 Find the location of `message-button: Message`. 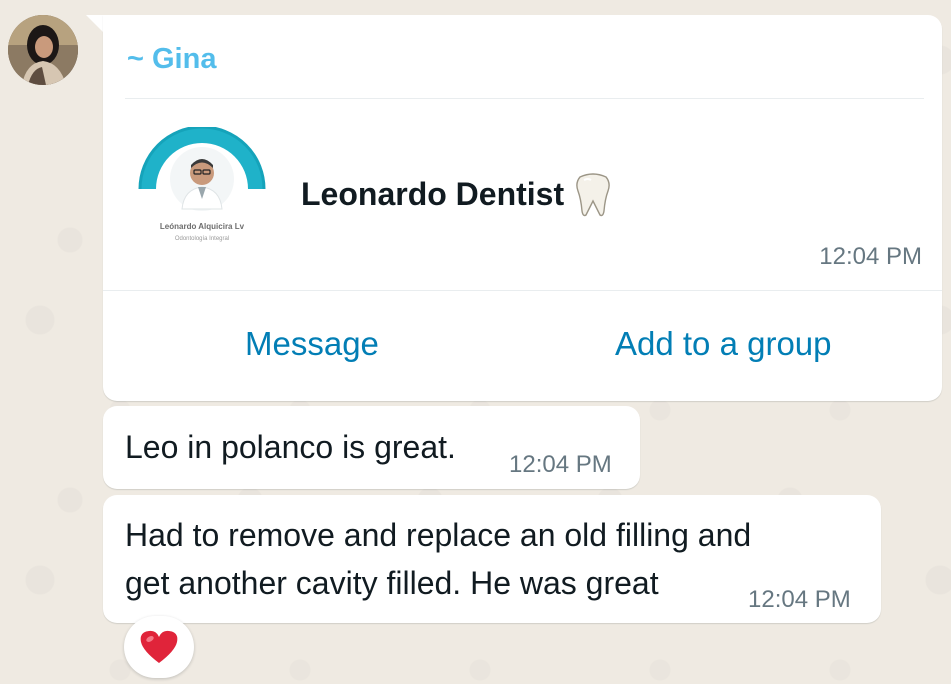

message-button: Message is located at coordinates (312, 344).